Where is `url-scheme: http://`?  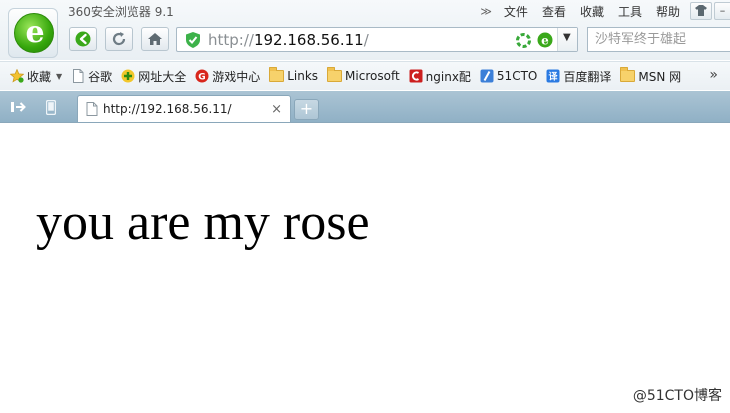 url-scheme: http:// is located at coordinates (231, 40).